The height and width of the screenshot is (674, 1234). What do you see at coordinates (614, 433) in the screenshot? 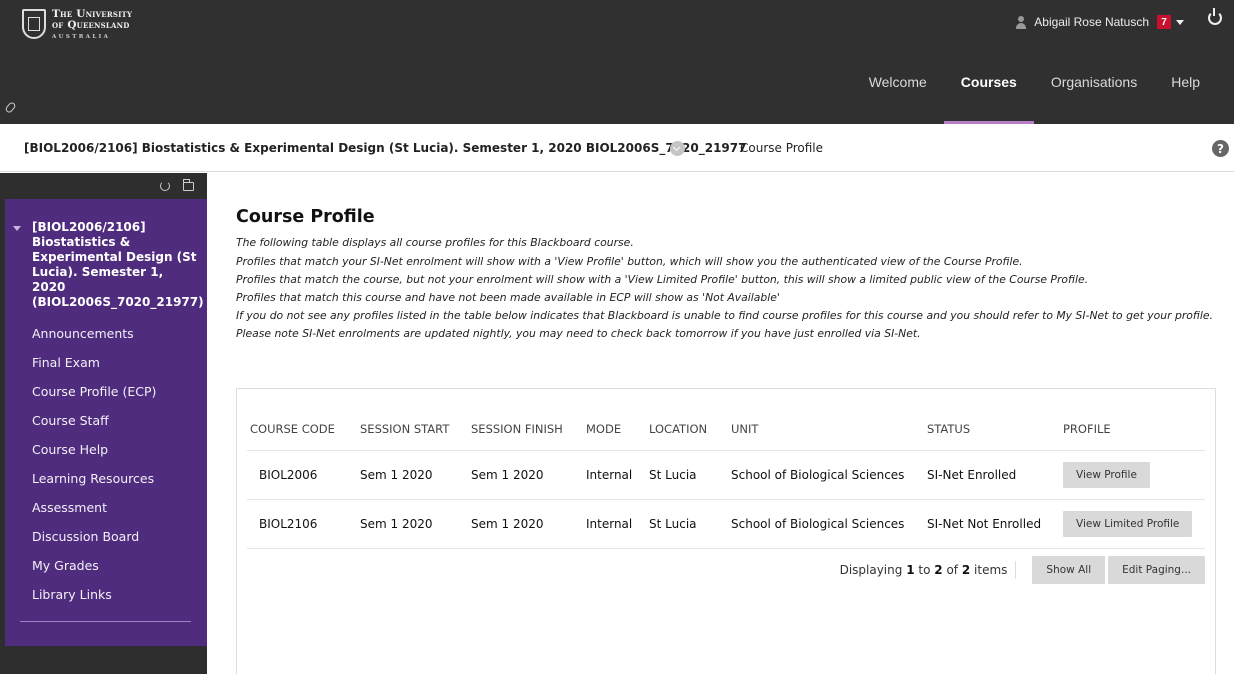
I see `column-header: MODE` at bounding box center [614, 433].